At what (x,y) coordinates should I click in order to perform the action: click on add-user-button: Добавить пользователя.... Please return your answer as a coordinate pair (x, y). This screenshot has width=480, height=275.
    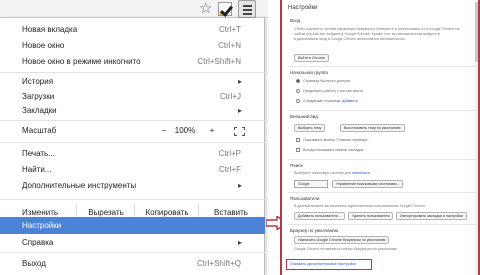
    Looking at the image, I should click on (319, 216).